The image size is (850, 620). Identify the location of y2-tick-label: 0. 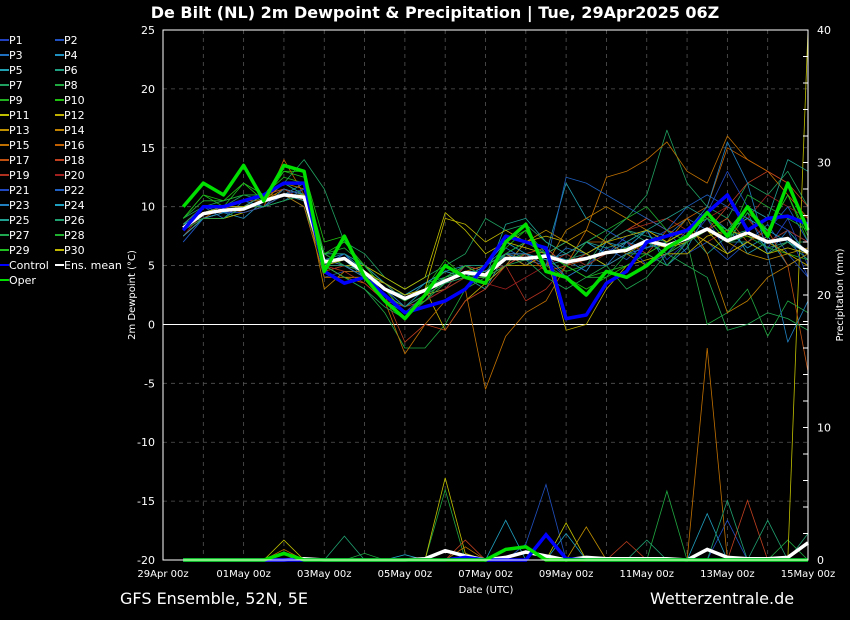
(820, 560).